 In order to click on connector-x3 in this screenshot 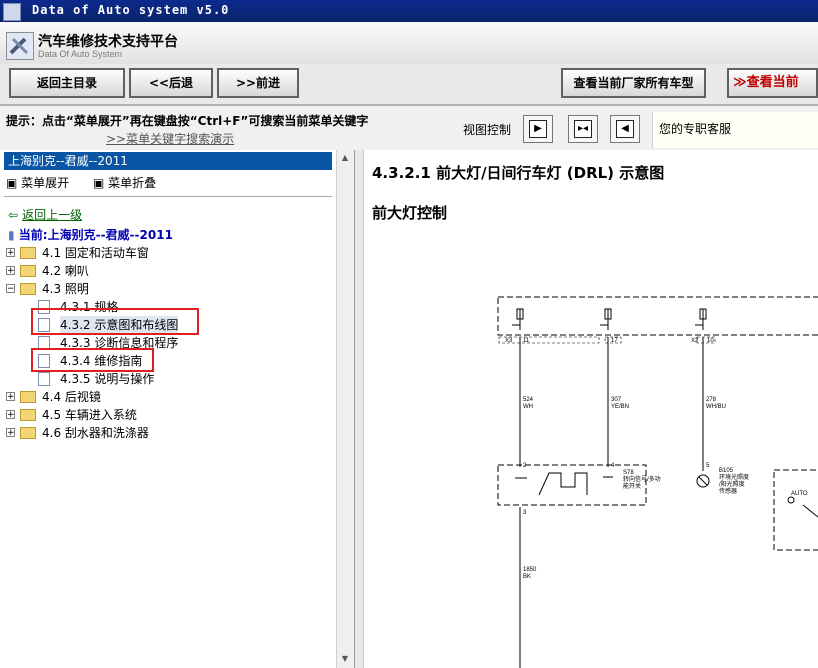, I will do `click(549, 340)`.